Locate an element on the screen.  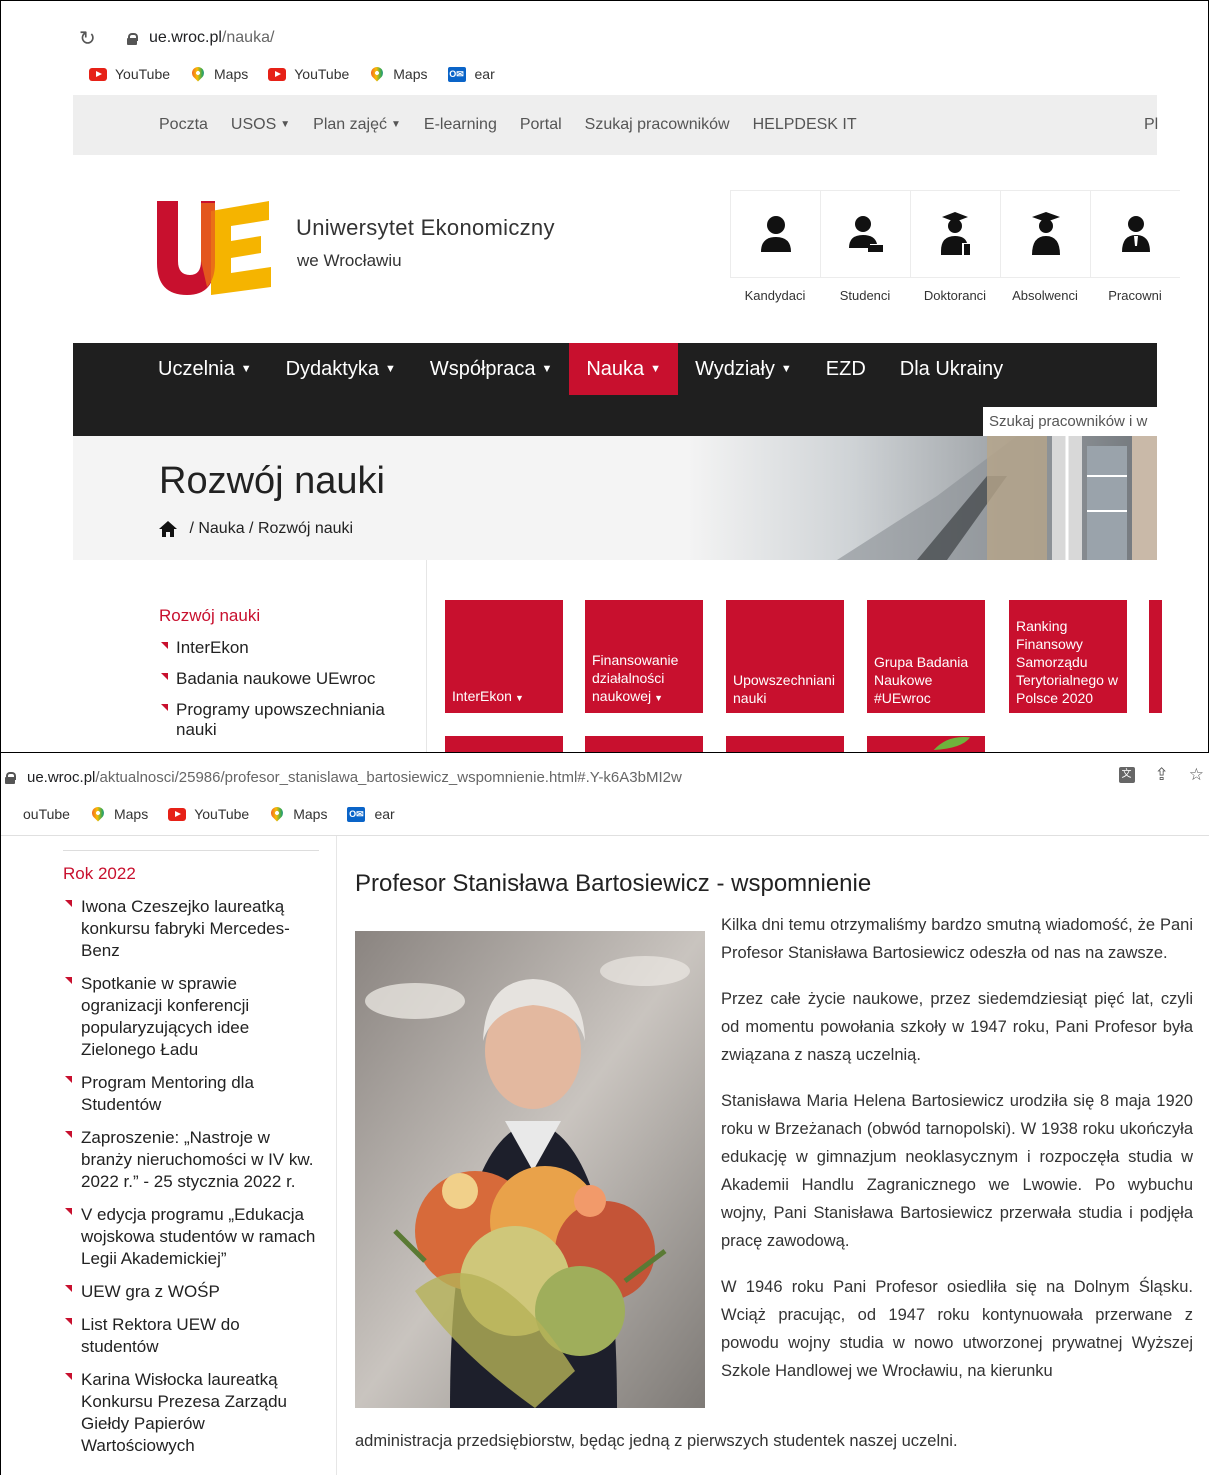
tile-grupa-badania: Grupa Badania Naukowe #UEwroc is located at coordinates (926, 656).